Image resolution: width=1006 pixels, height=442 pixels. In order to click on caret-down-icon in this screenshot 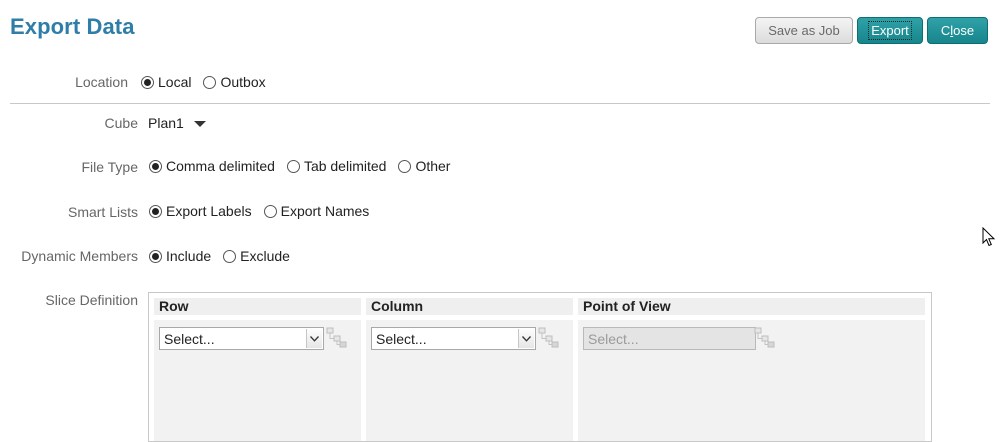, I will do `click(199, 124)`.